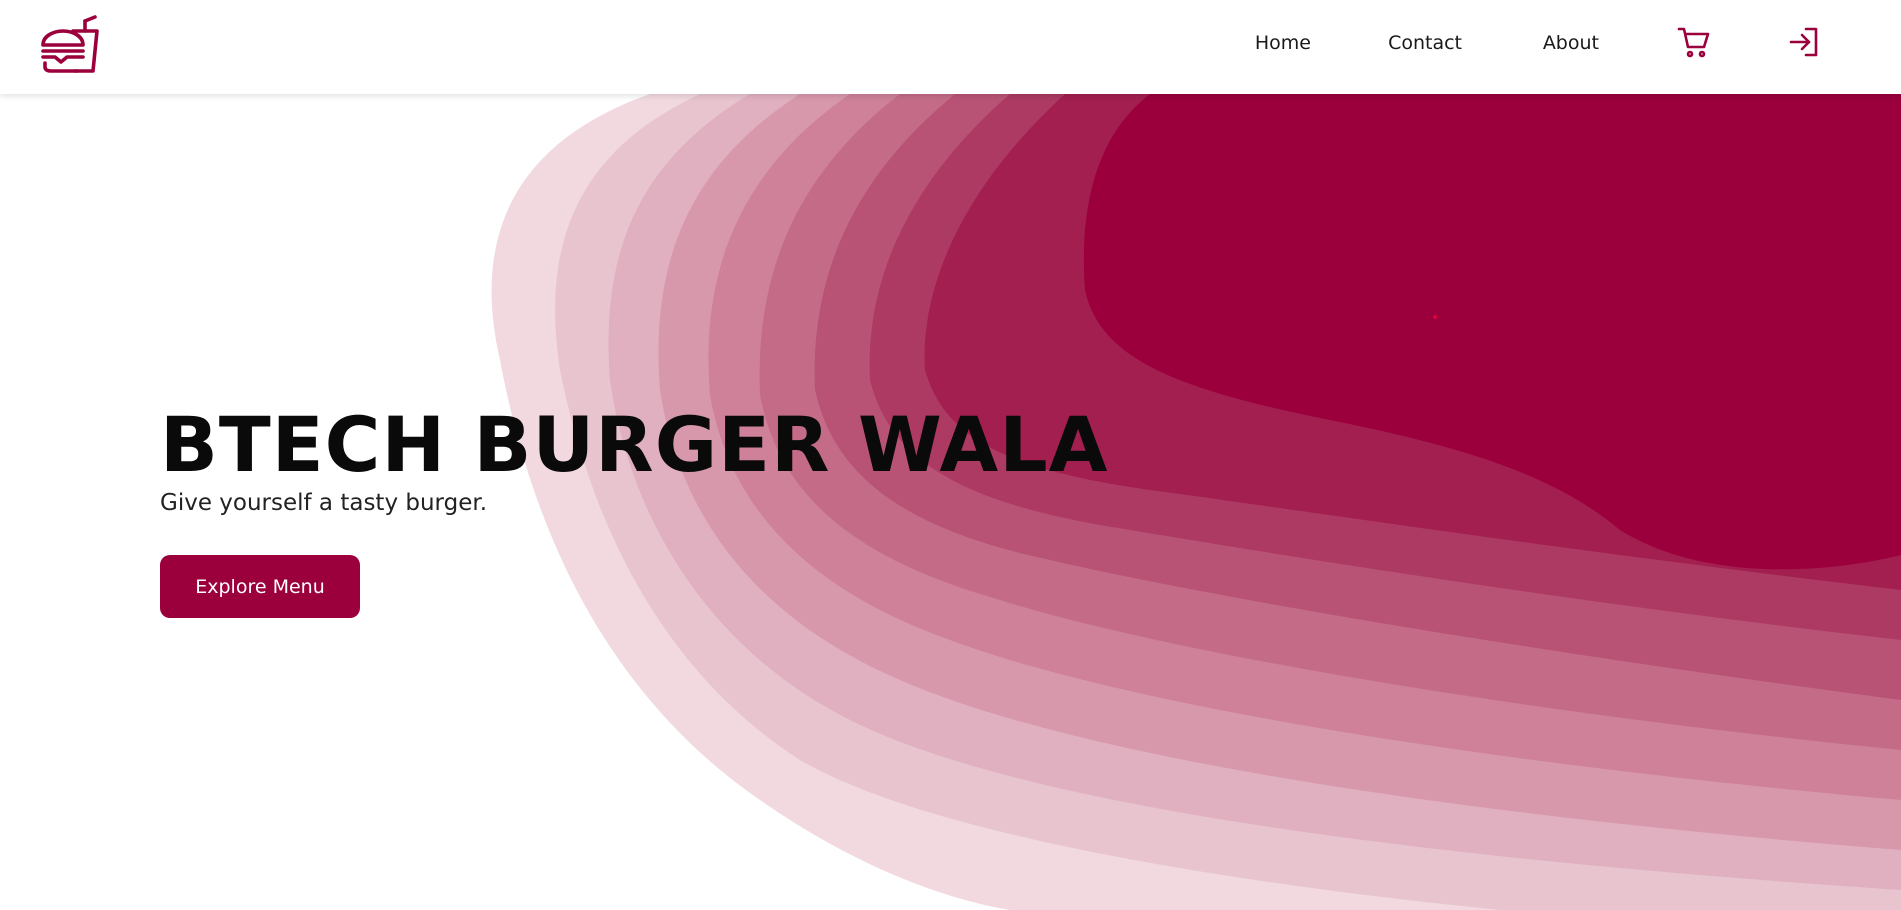 Image resolution: width=1901 pixels, height=910 pixels. Describe the element at coordinates (634, 444) in the screenshot. I see `hero-title: BTECH BURGER WALA` at that location.